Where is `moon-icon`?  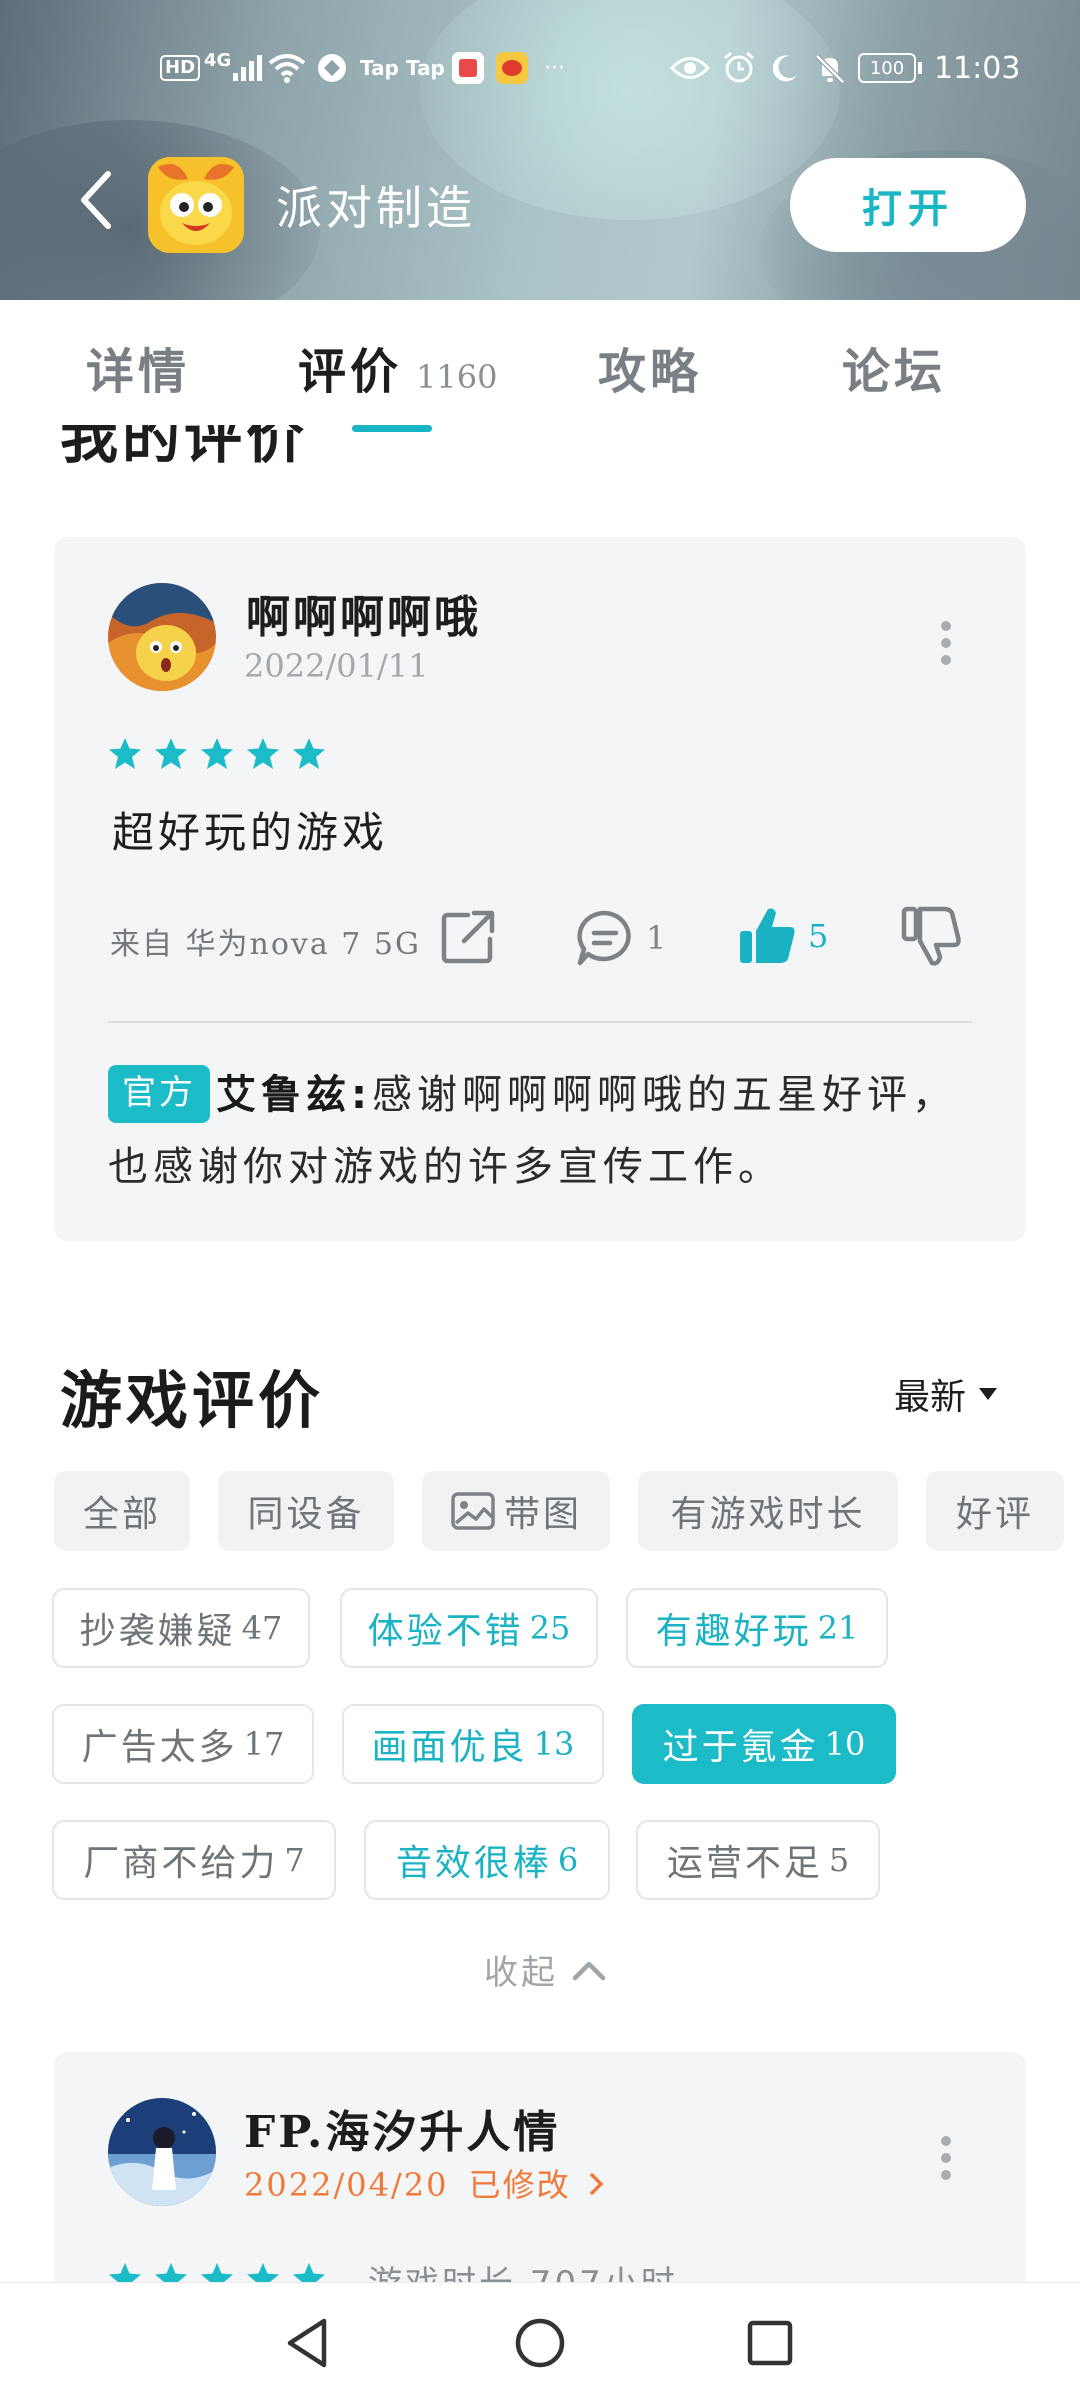
moon-icon is located at coordinates (784, 68).